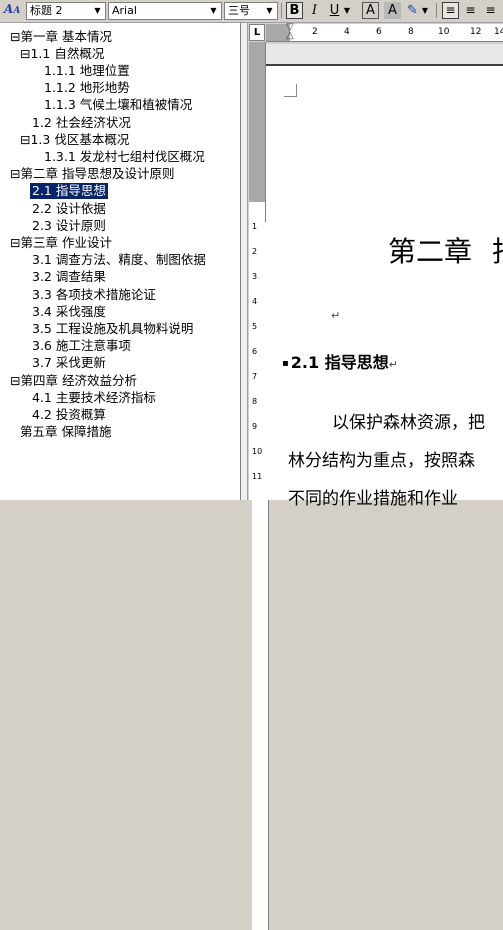  Describe the element at coordinates (69, 312) in the screenshot. I see `outline-item: 3.4 采伐强度` at that location.